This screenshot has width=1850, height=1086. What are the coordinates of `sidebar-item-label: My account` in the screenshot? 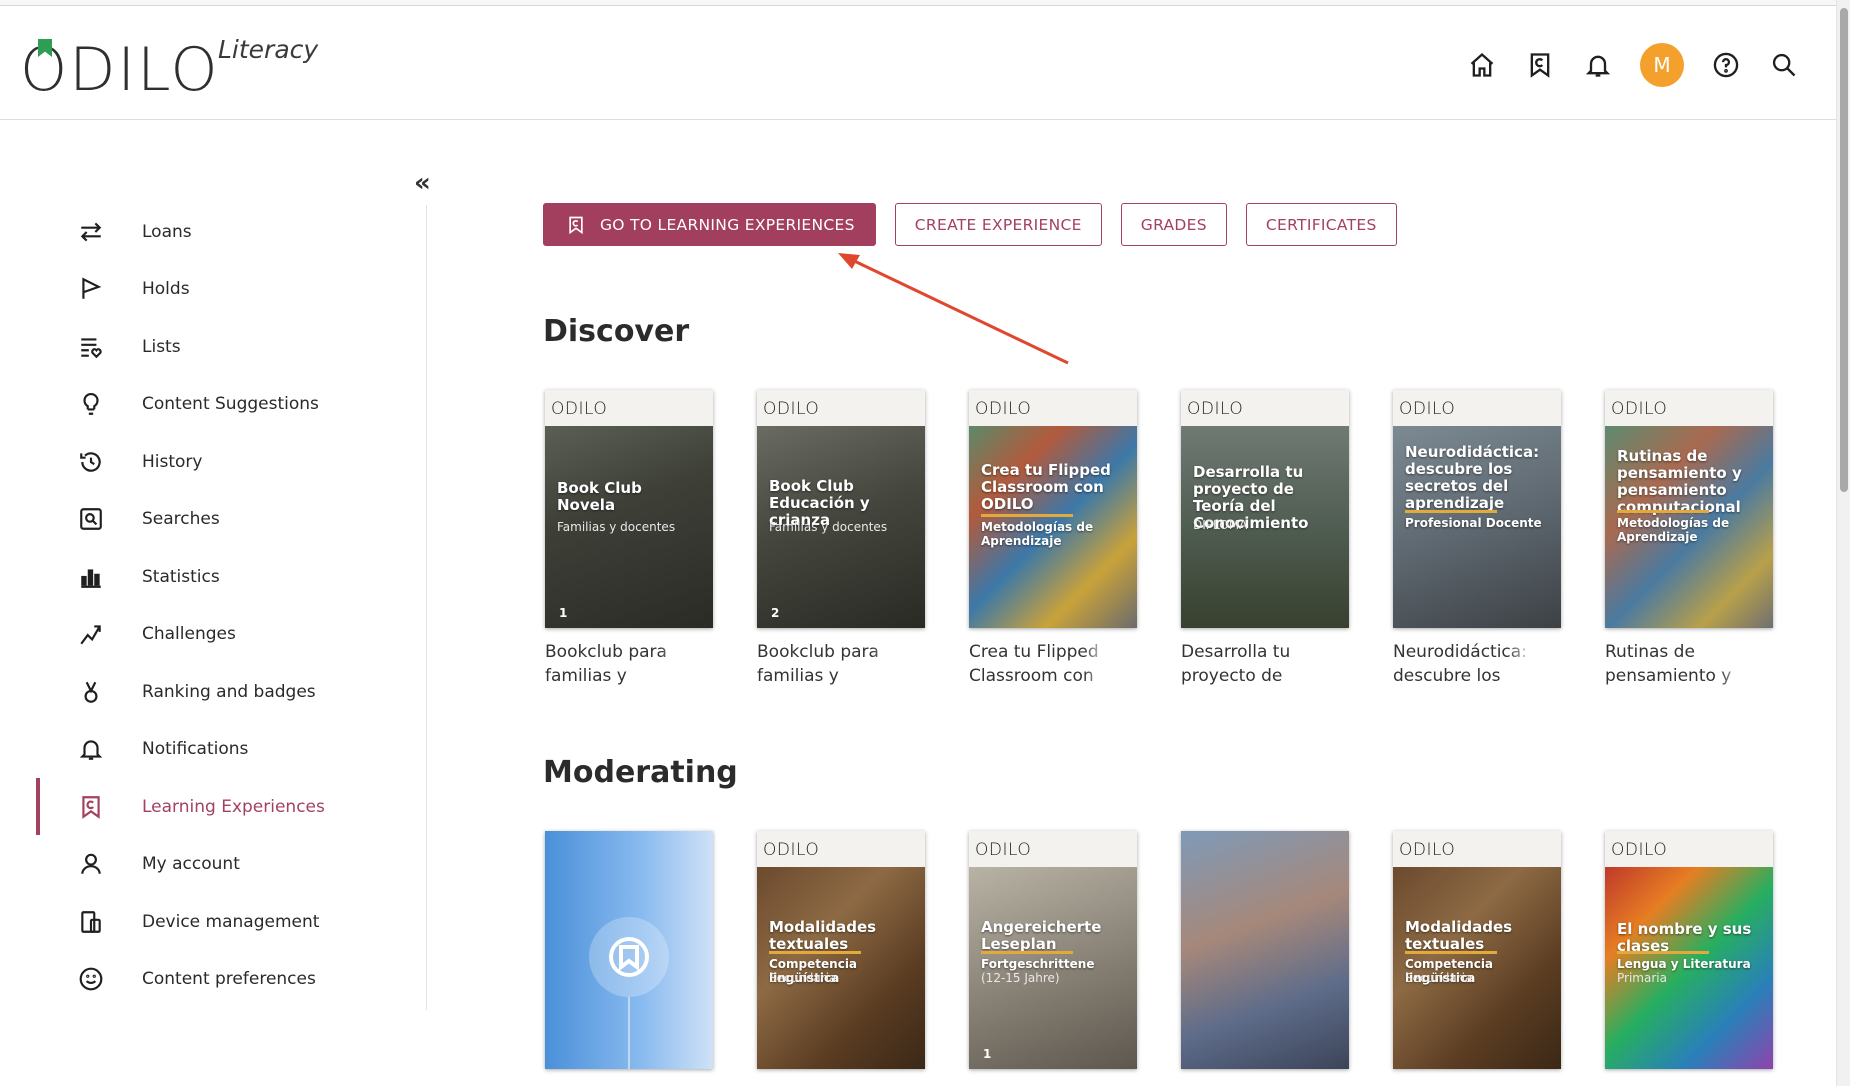 It's located at (191, 864).